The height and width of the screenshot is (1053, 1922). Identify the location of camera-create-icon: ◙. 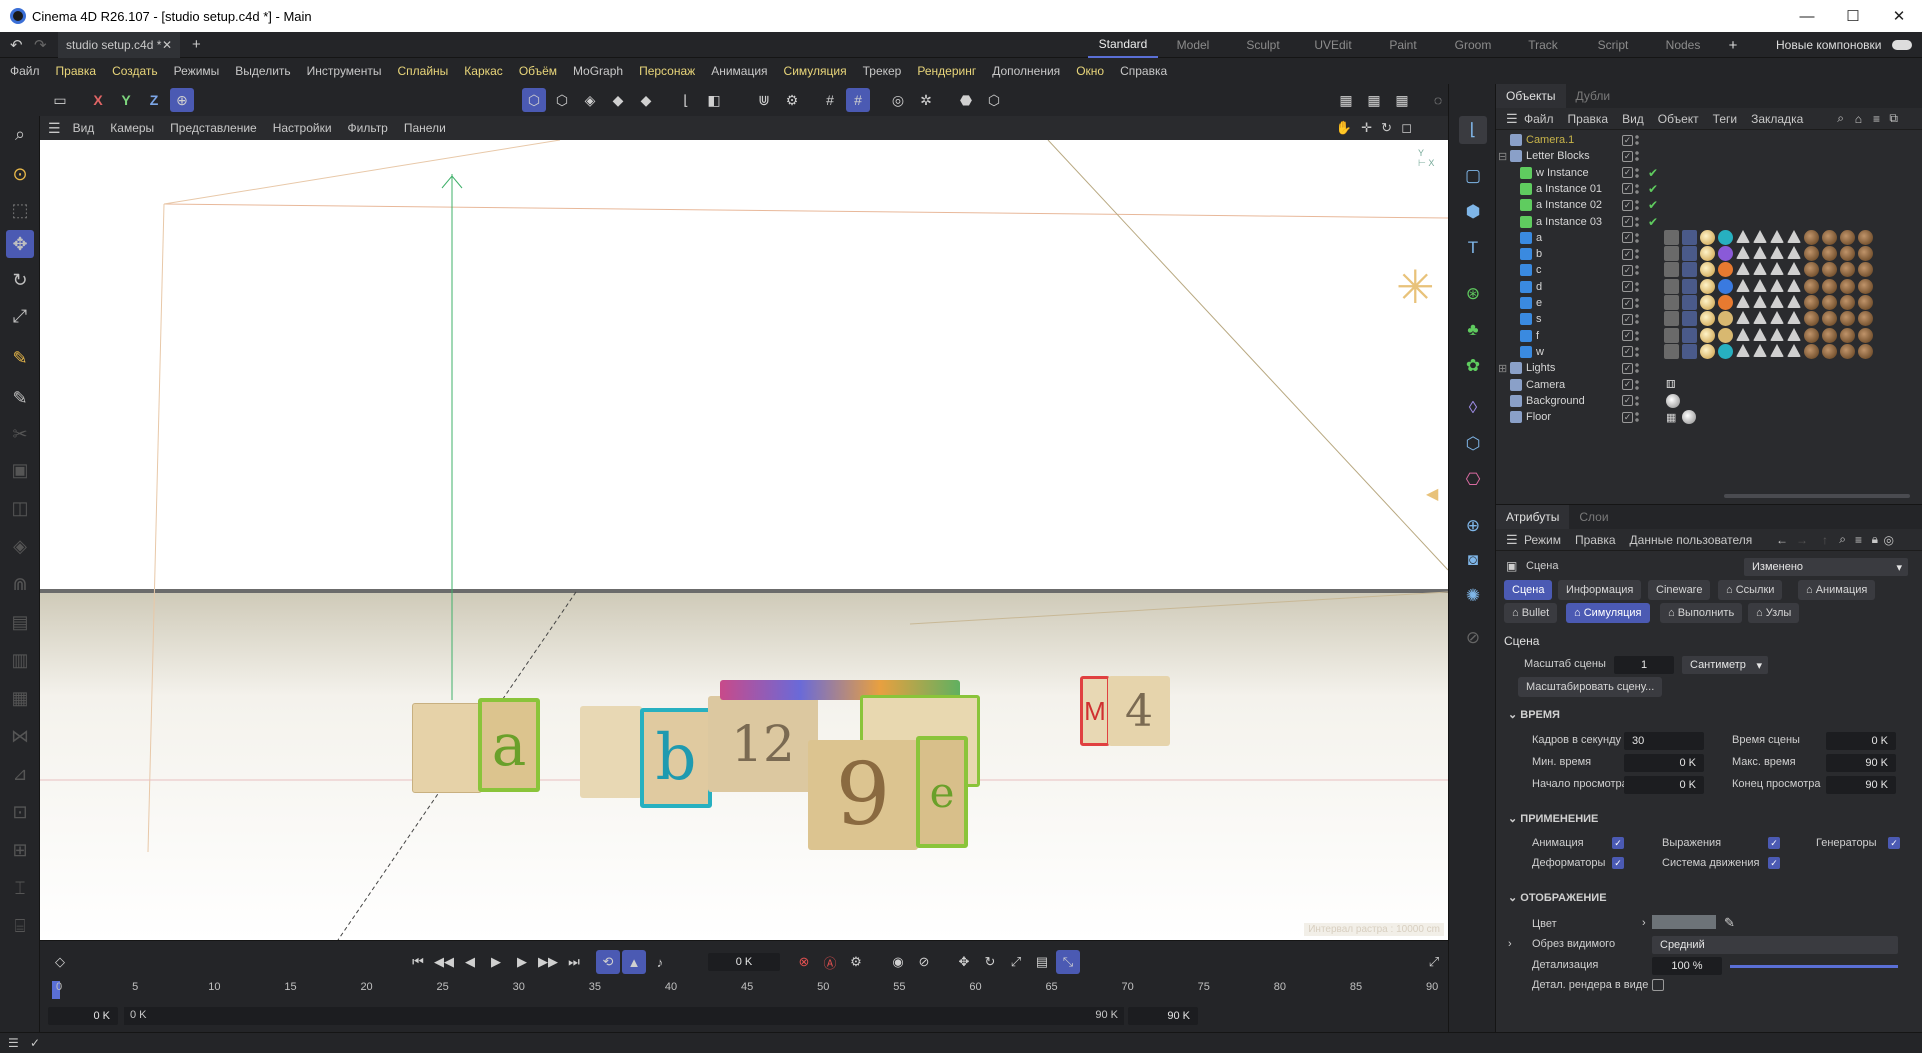
(1473, 560).